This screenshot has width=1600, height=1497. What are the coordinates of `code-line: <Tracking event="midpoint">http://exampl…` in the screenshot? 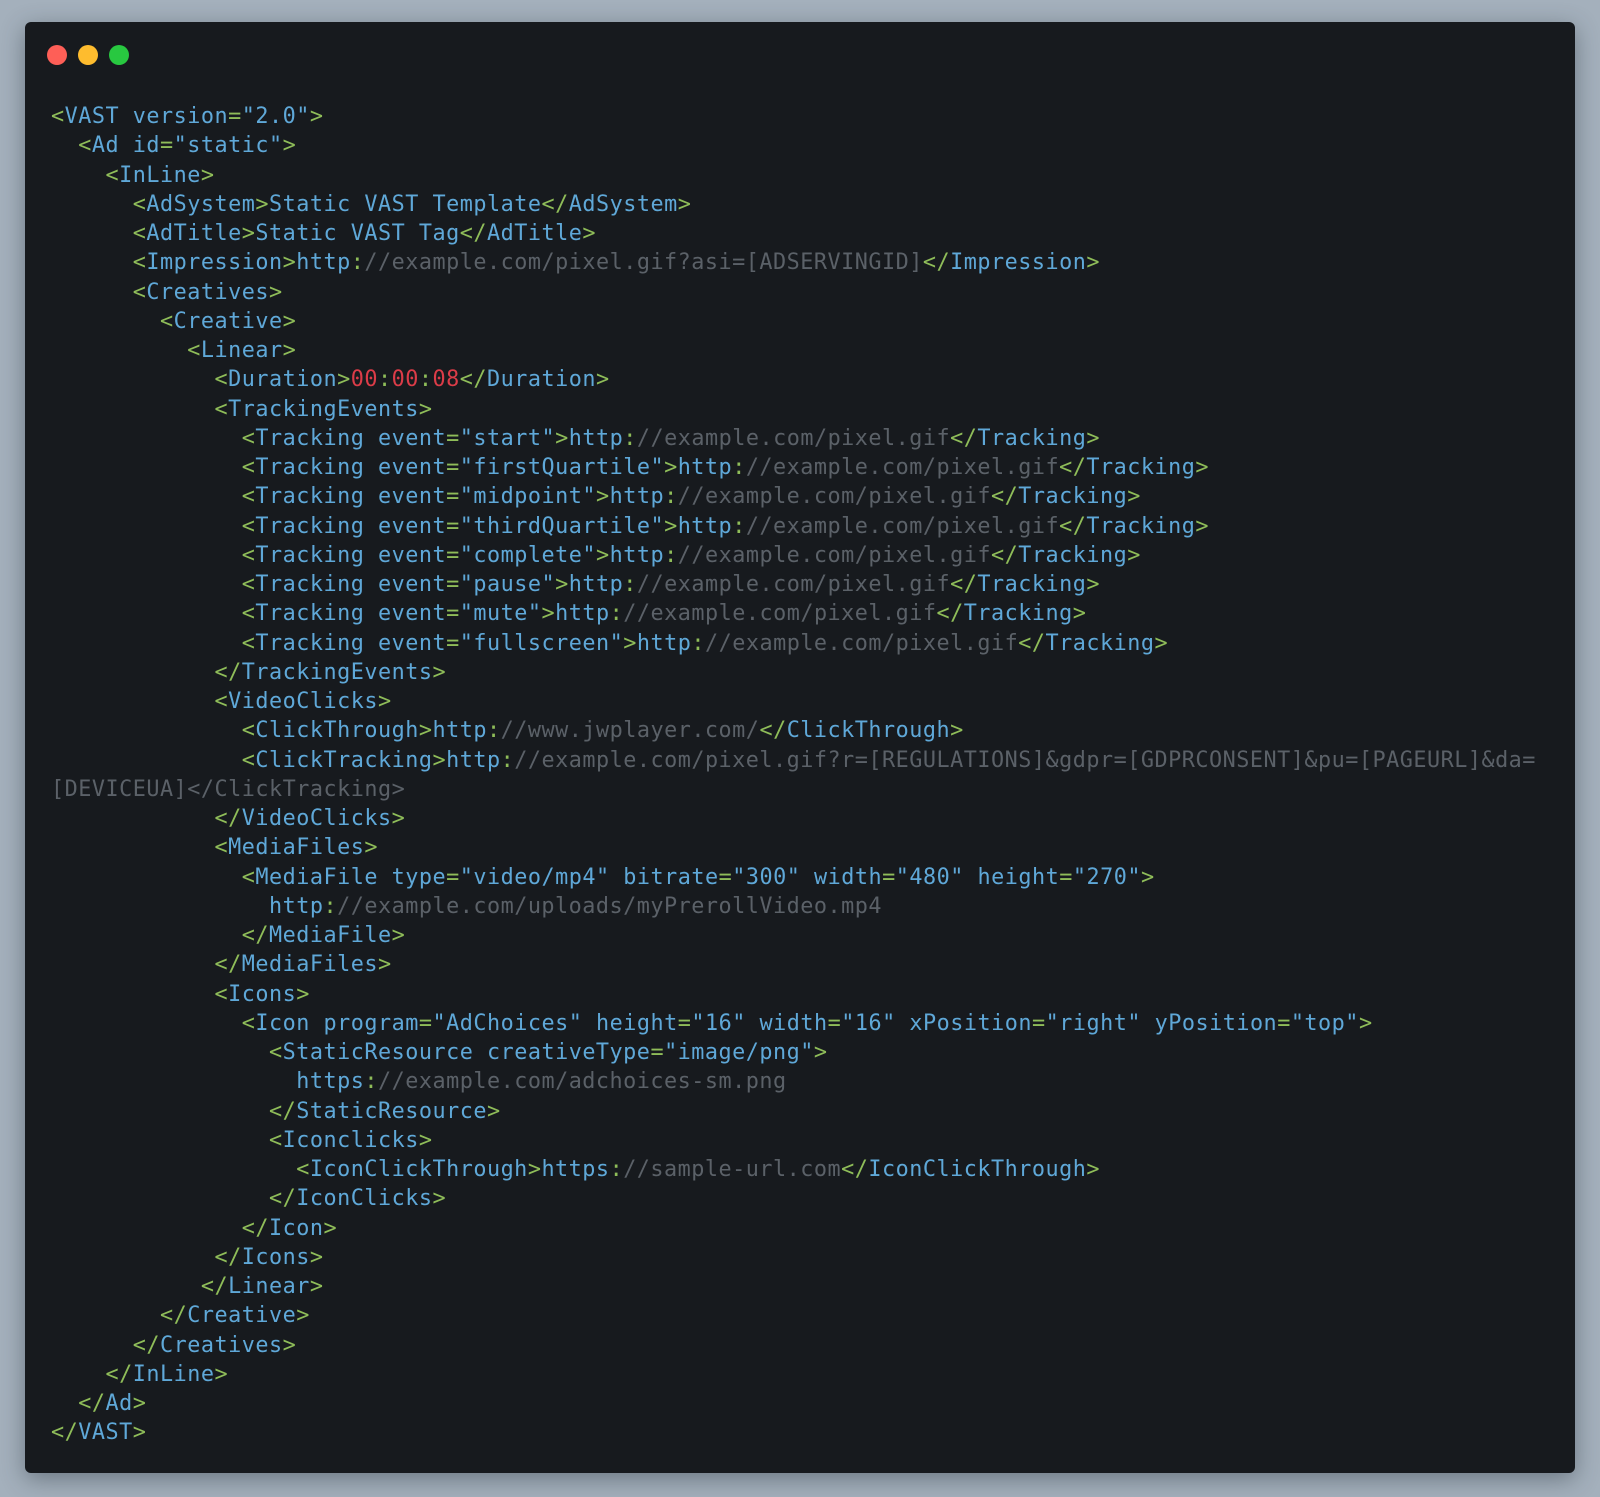 It's located at (691, 497).